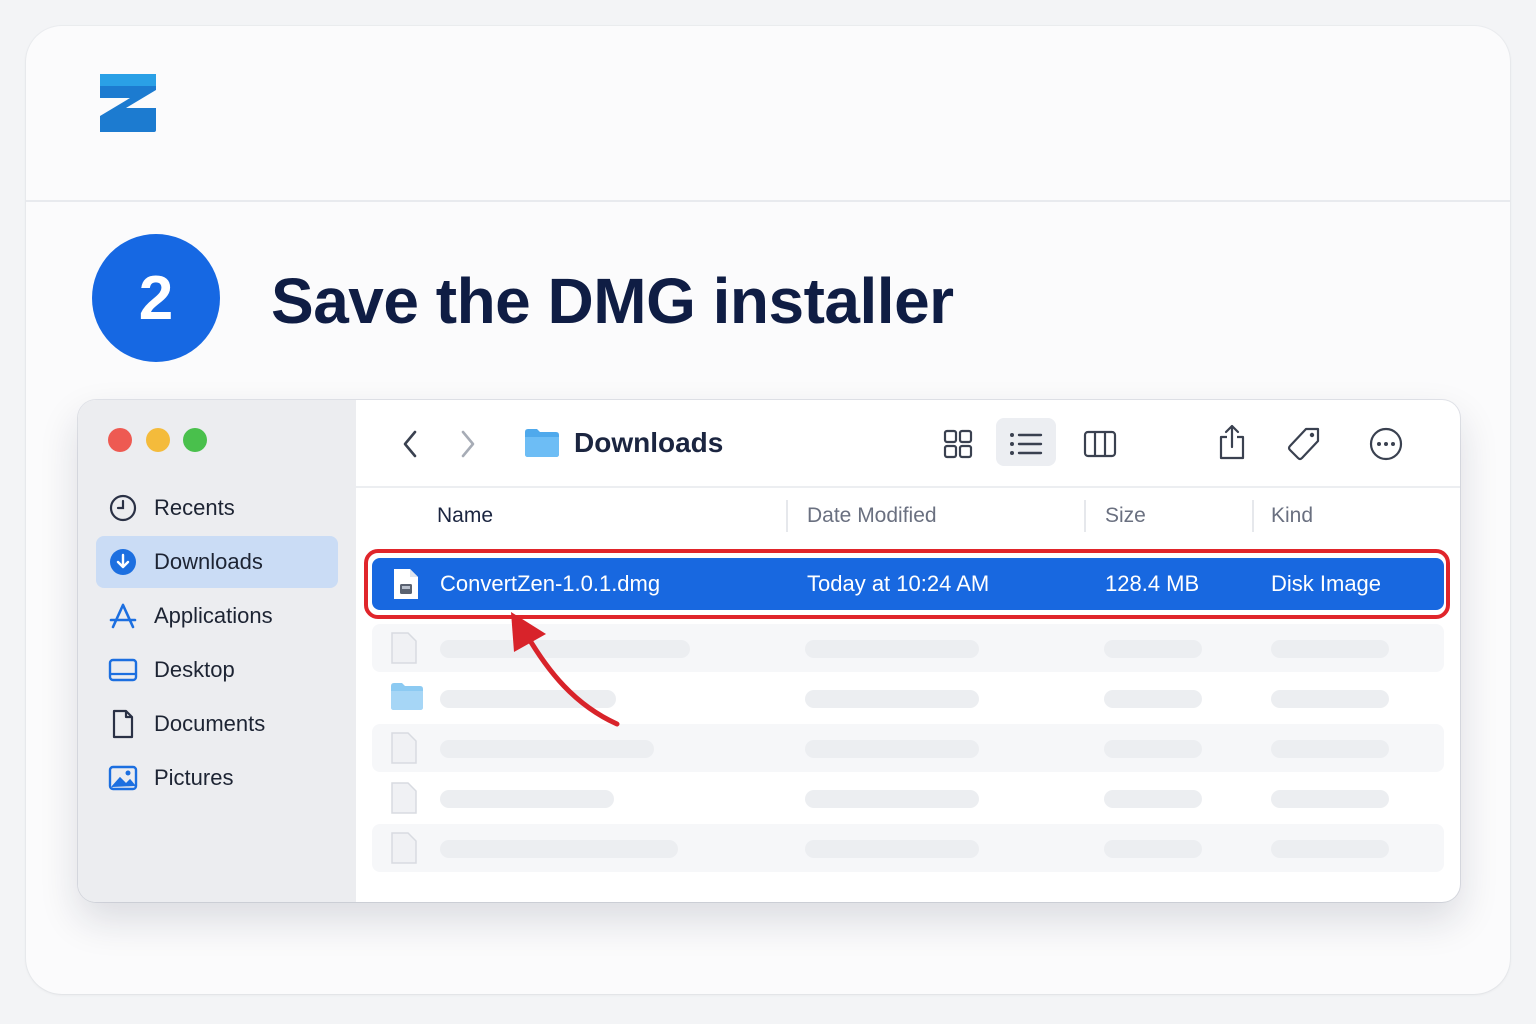 The height and width of the screenshot is (1024, 1536). Describe the element at coordinates (194, 669) in the screenshot. I see `sidebar-item-label: Desktop` at that location.